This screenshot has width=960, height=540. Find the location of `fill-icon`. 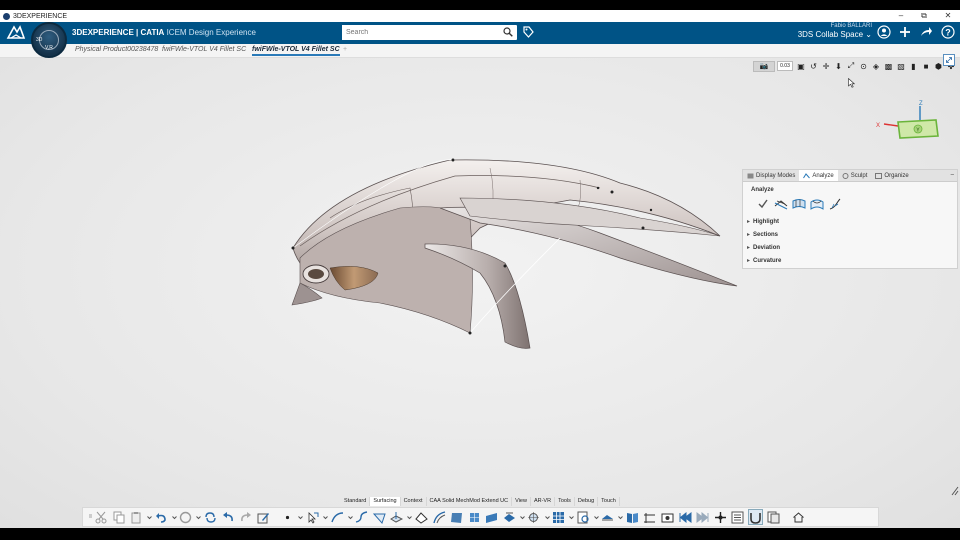

fill-icon is located at coordinates (491, 517).